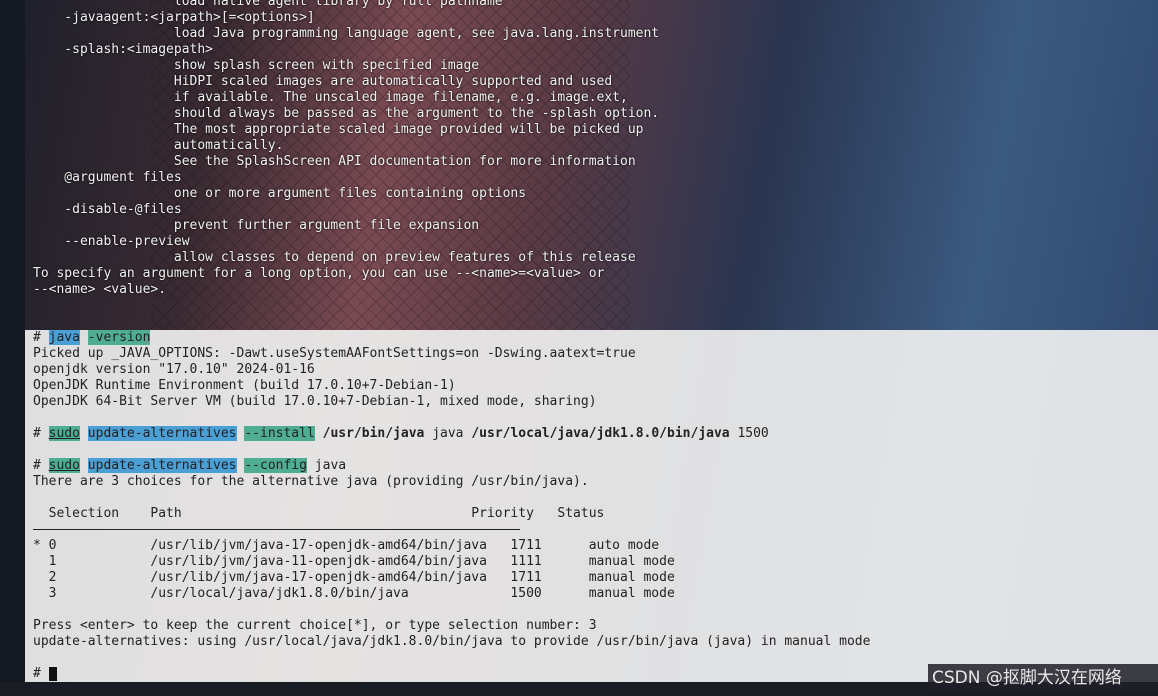 The image size is (1158, 696). Describe the element at coordinates (451, 674) in the screenshot. I see `terminal-line: #` at that location.